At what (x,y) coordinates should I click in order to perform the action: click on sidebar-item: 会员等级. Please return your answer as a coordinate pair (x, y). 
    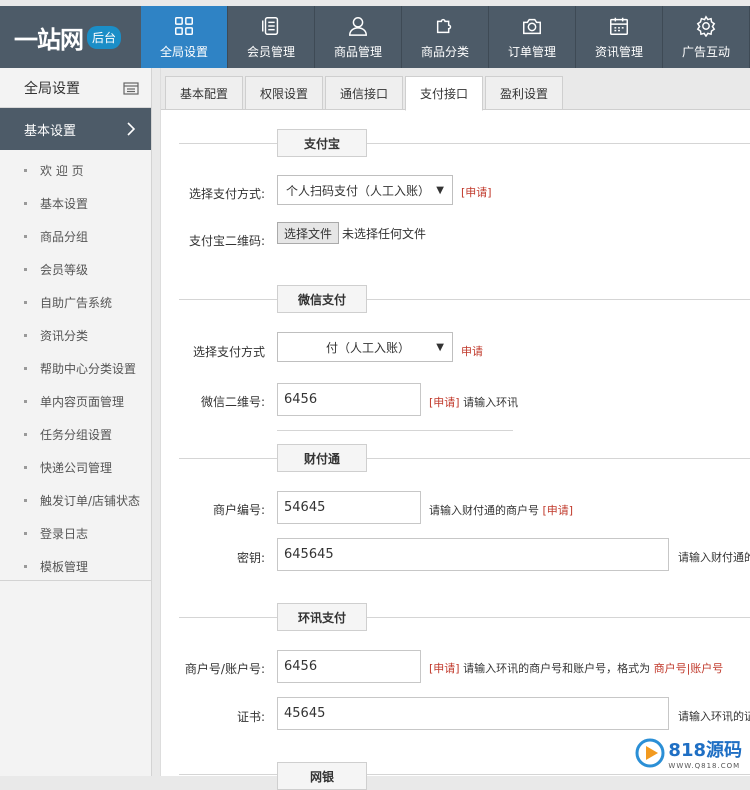
    Looking at the image, I should click on (75, 269).